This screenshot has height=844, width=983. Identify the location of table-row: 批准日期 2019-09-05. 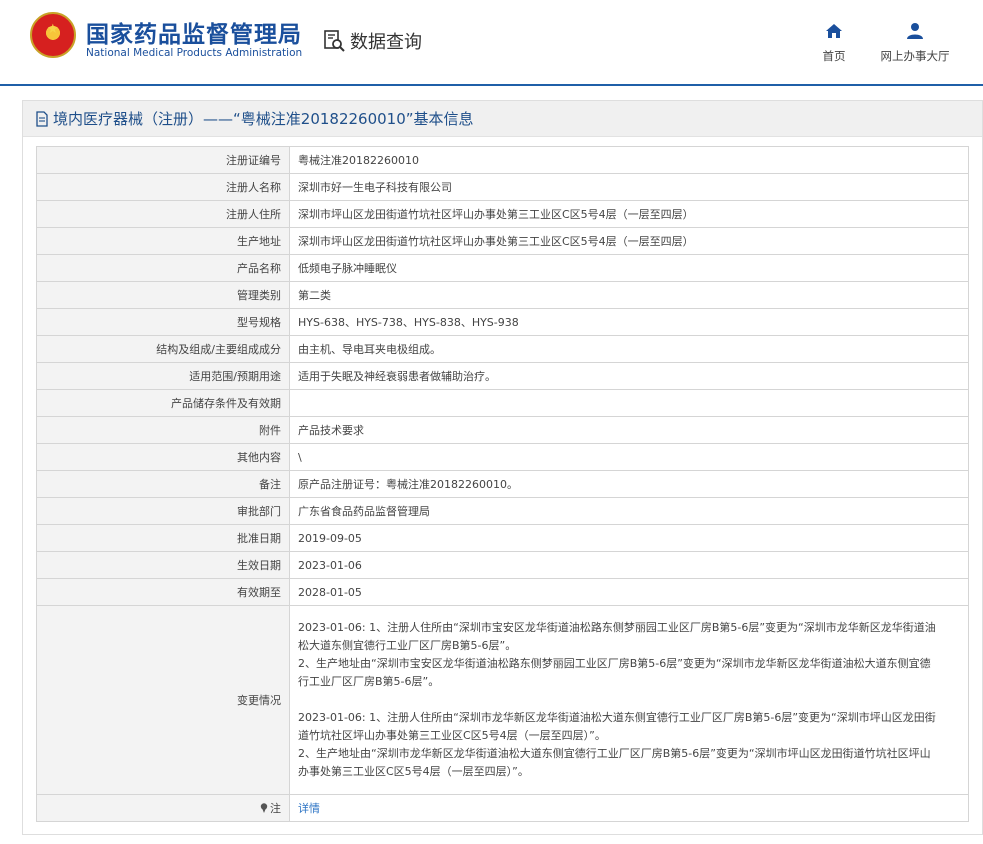
(502, 538).